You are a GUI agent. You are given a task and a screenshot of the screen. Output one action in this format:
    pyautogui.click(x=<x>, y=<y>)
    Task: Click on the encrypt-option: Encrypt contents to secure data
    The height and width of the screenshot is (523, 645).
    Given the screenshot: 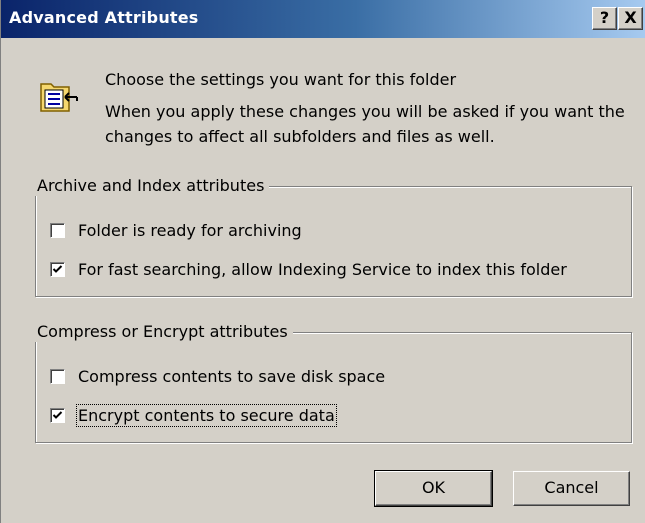 What is the action you would take?
    pyautogui.click(x=193, y=415)
    